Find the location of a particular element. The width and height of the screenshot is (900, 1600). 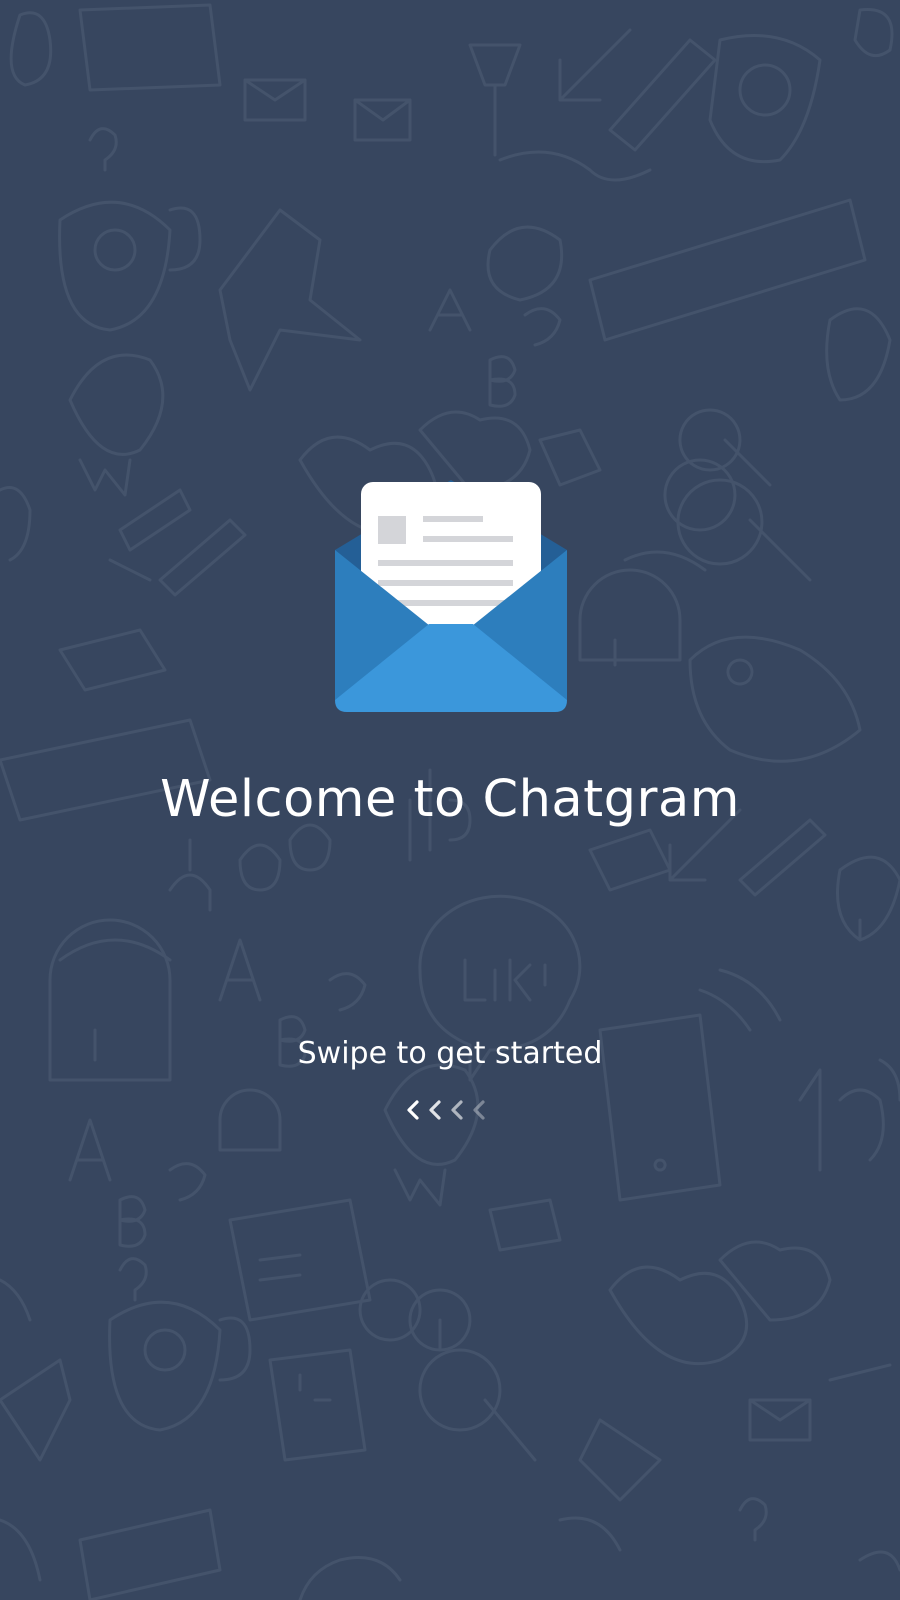

welcome-title: Welcome to Chatgram is located at coordinates (450, 799).